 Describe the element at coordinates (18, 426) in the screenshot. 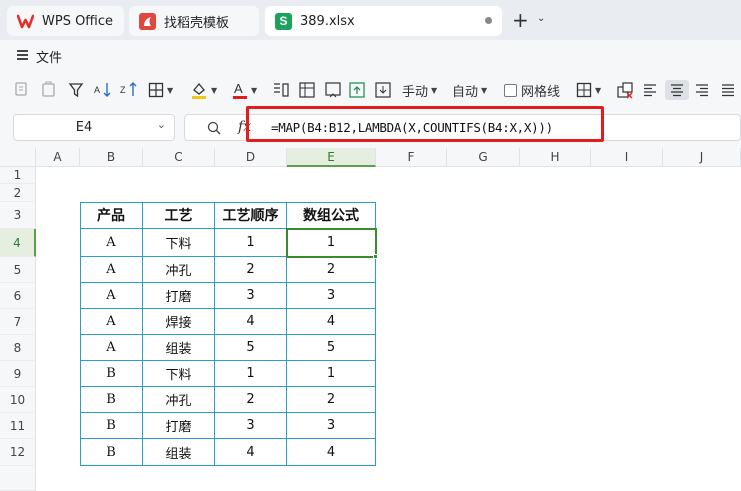

I see `row-header-11: 11` at that location.